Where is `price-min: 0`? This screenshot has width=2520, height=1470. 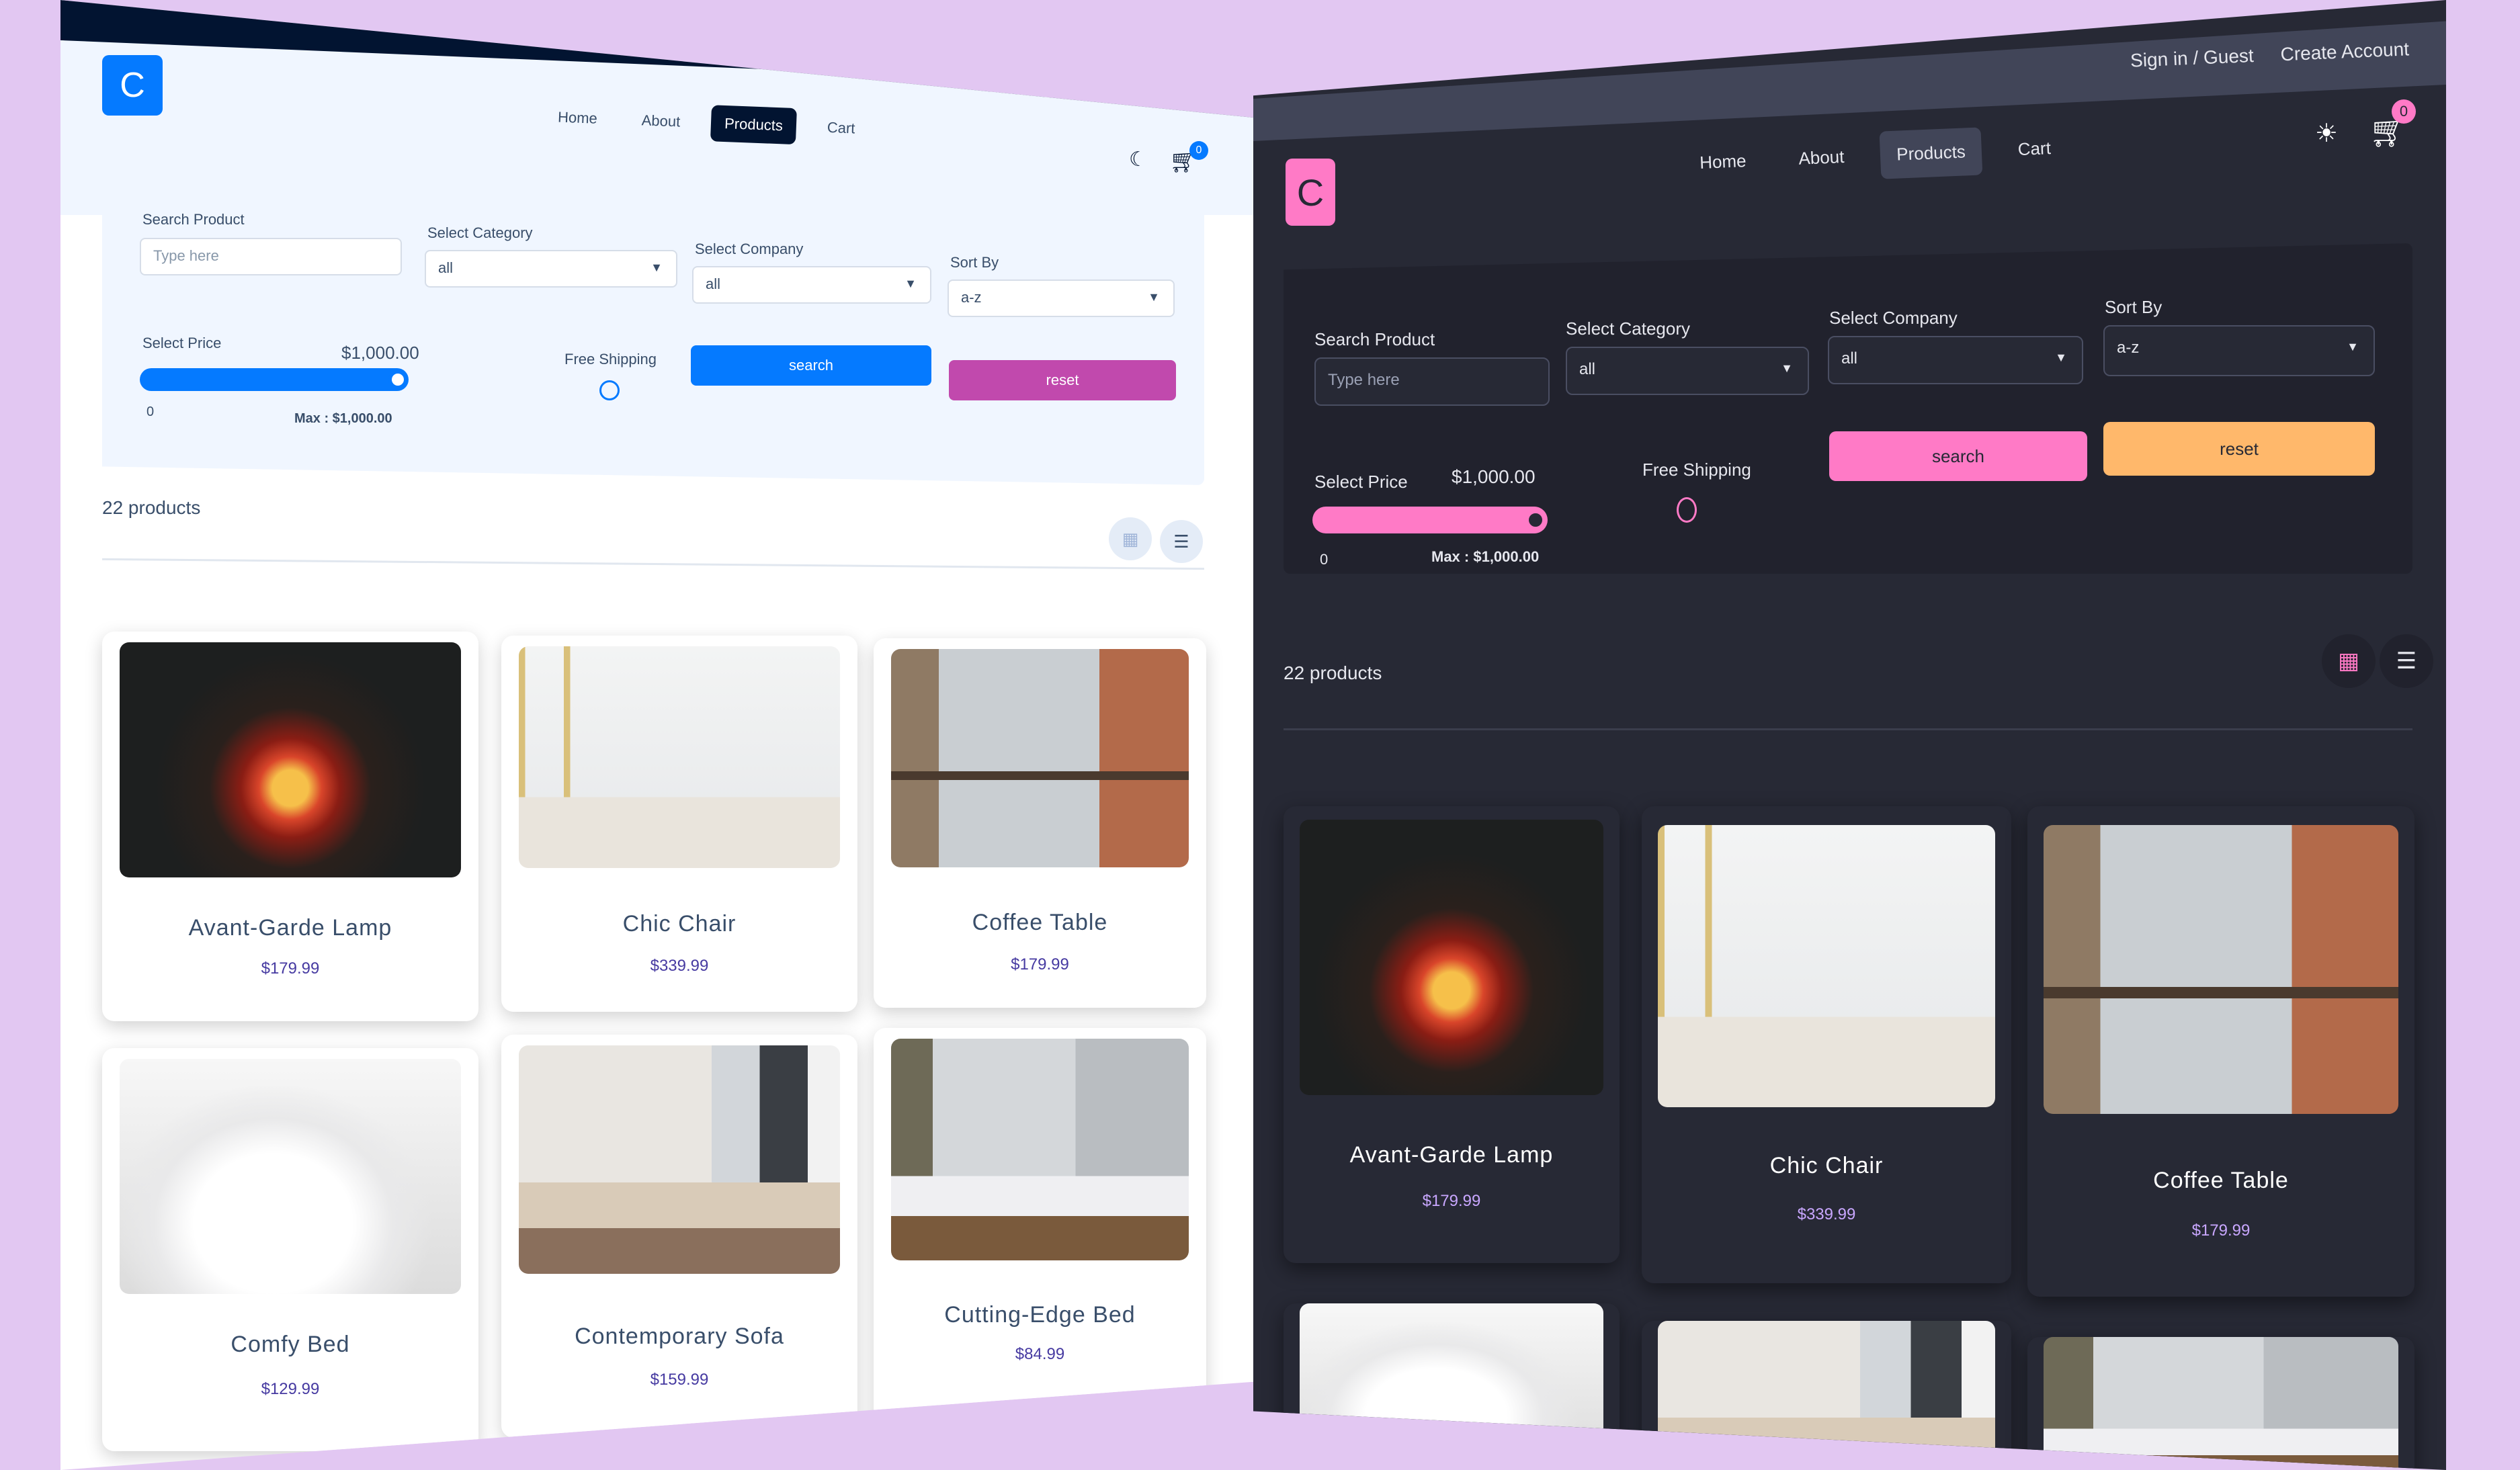 price-min: 0 is located at coordinates (151, 411).